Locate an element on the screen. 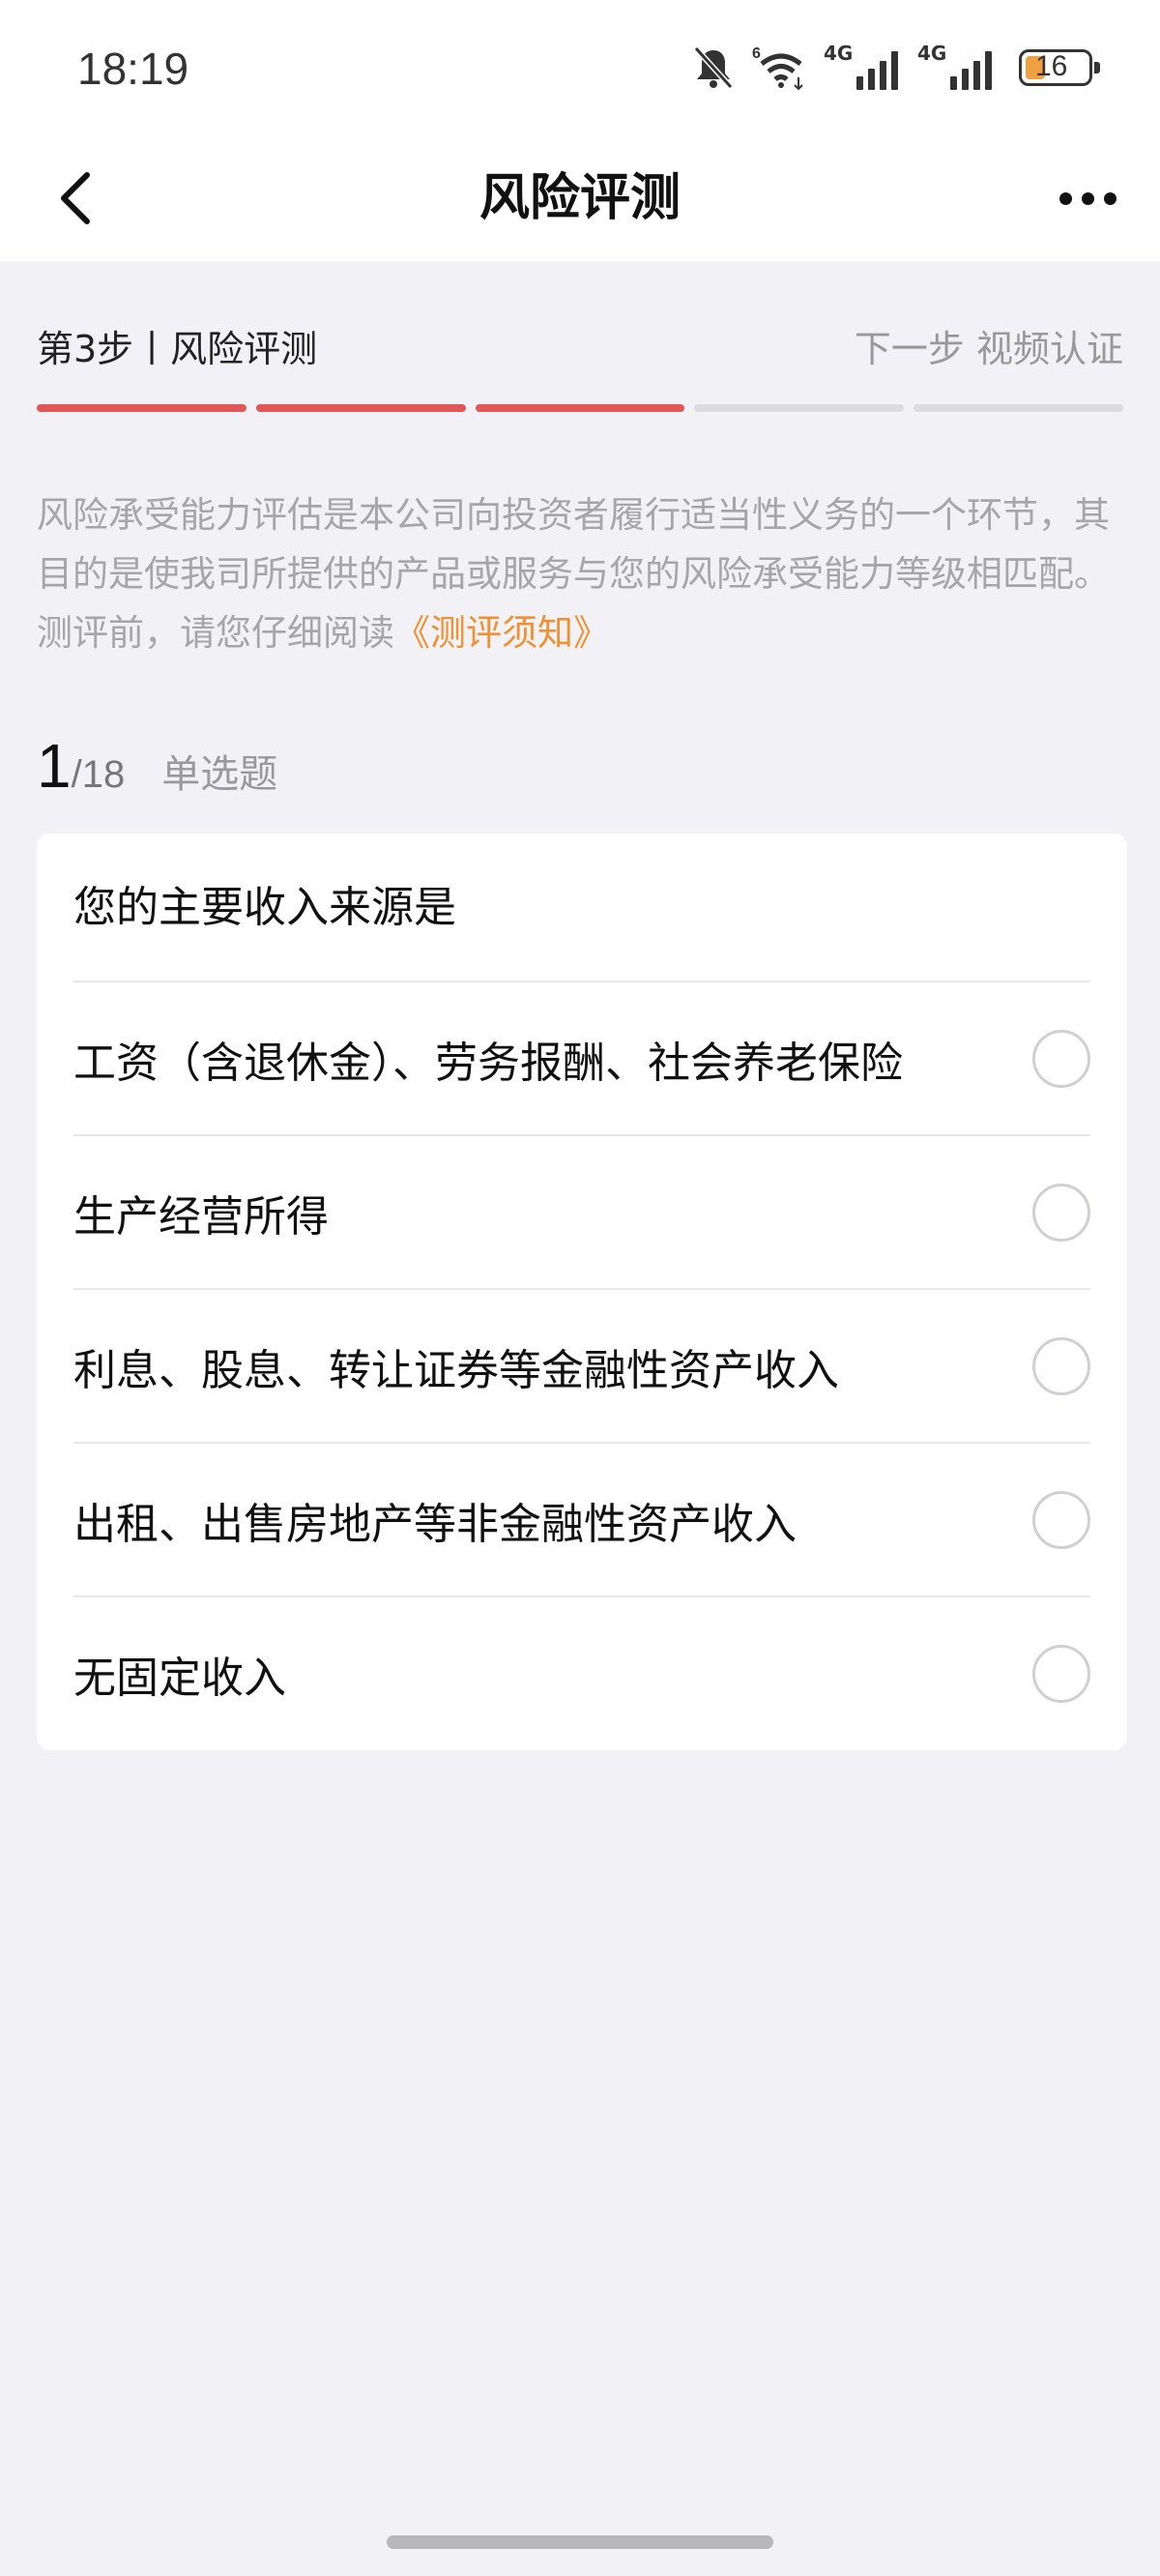  more-dots-icon is located at coordinates (1065, 198).